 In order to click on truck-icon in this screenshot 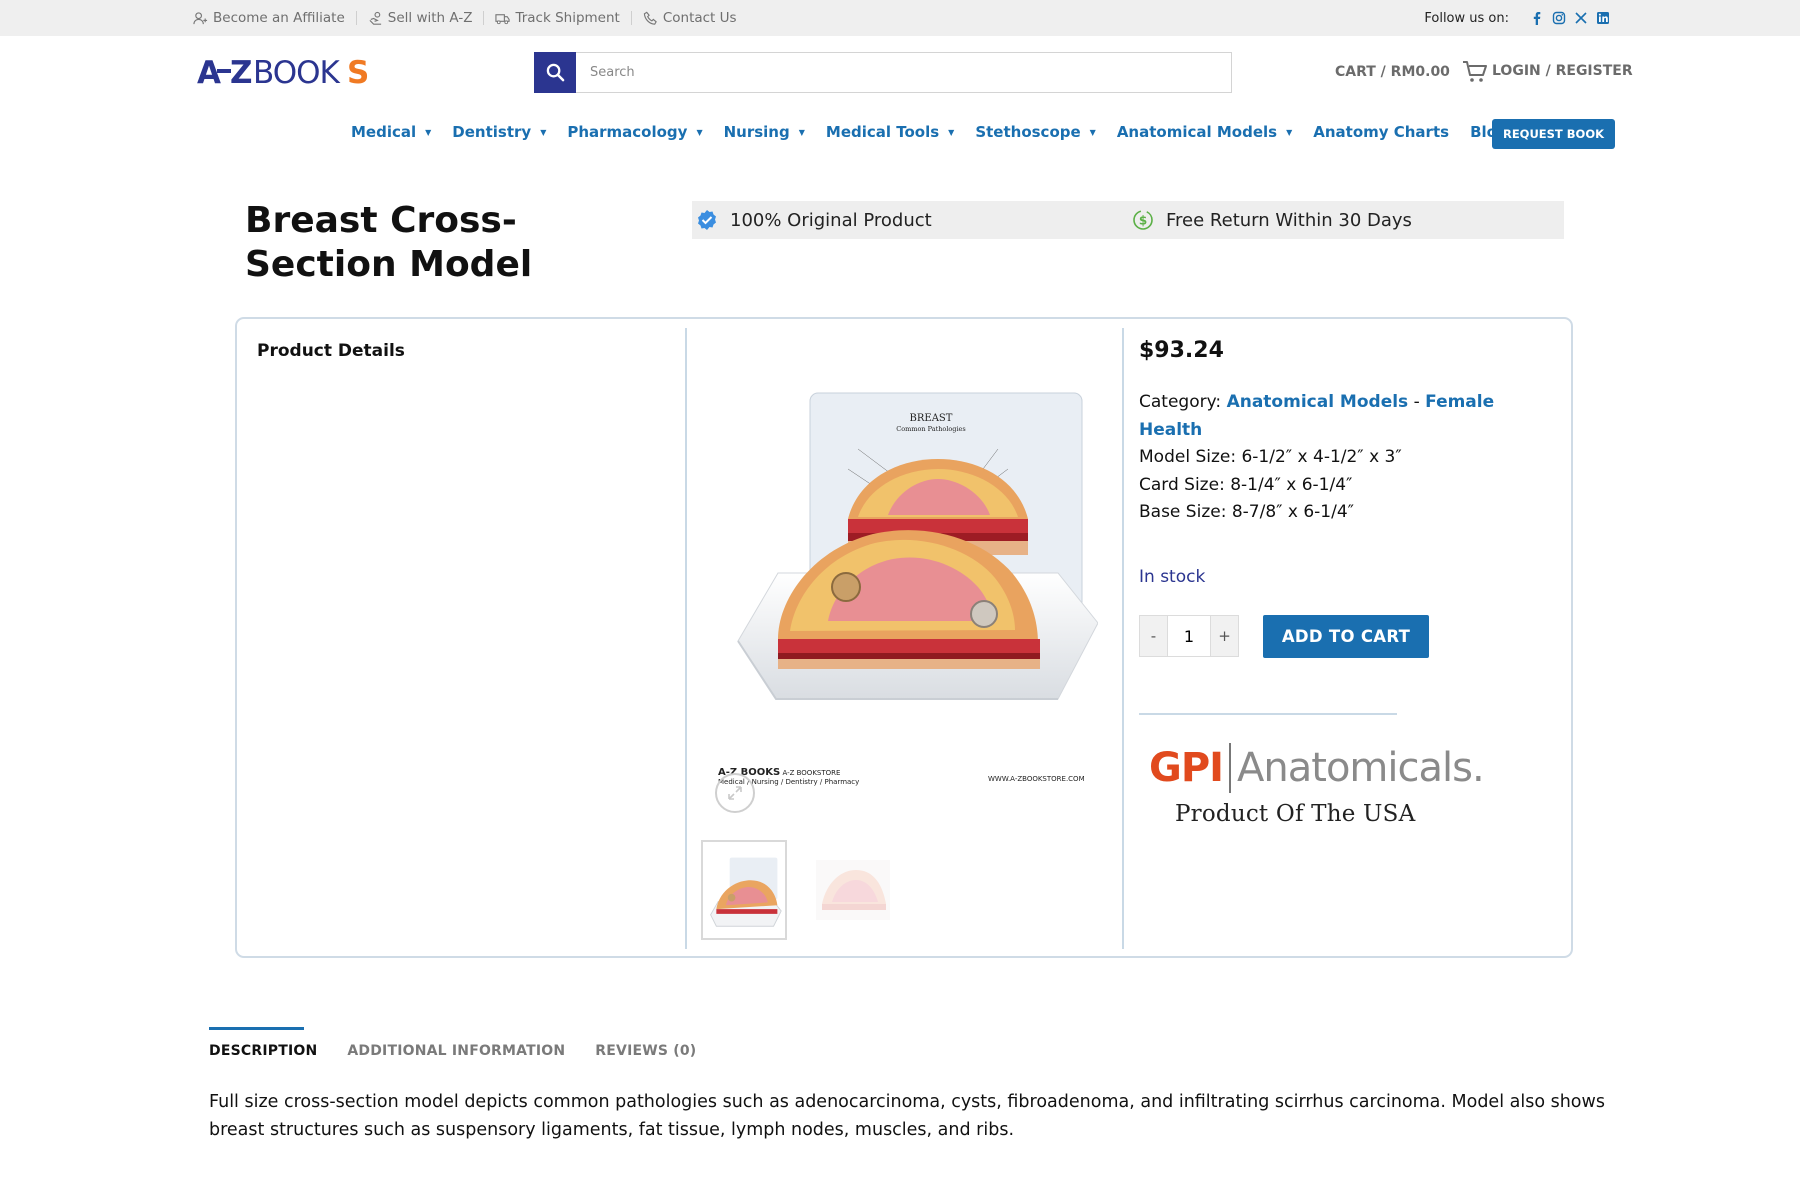, I will do `click(503, 18)`.